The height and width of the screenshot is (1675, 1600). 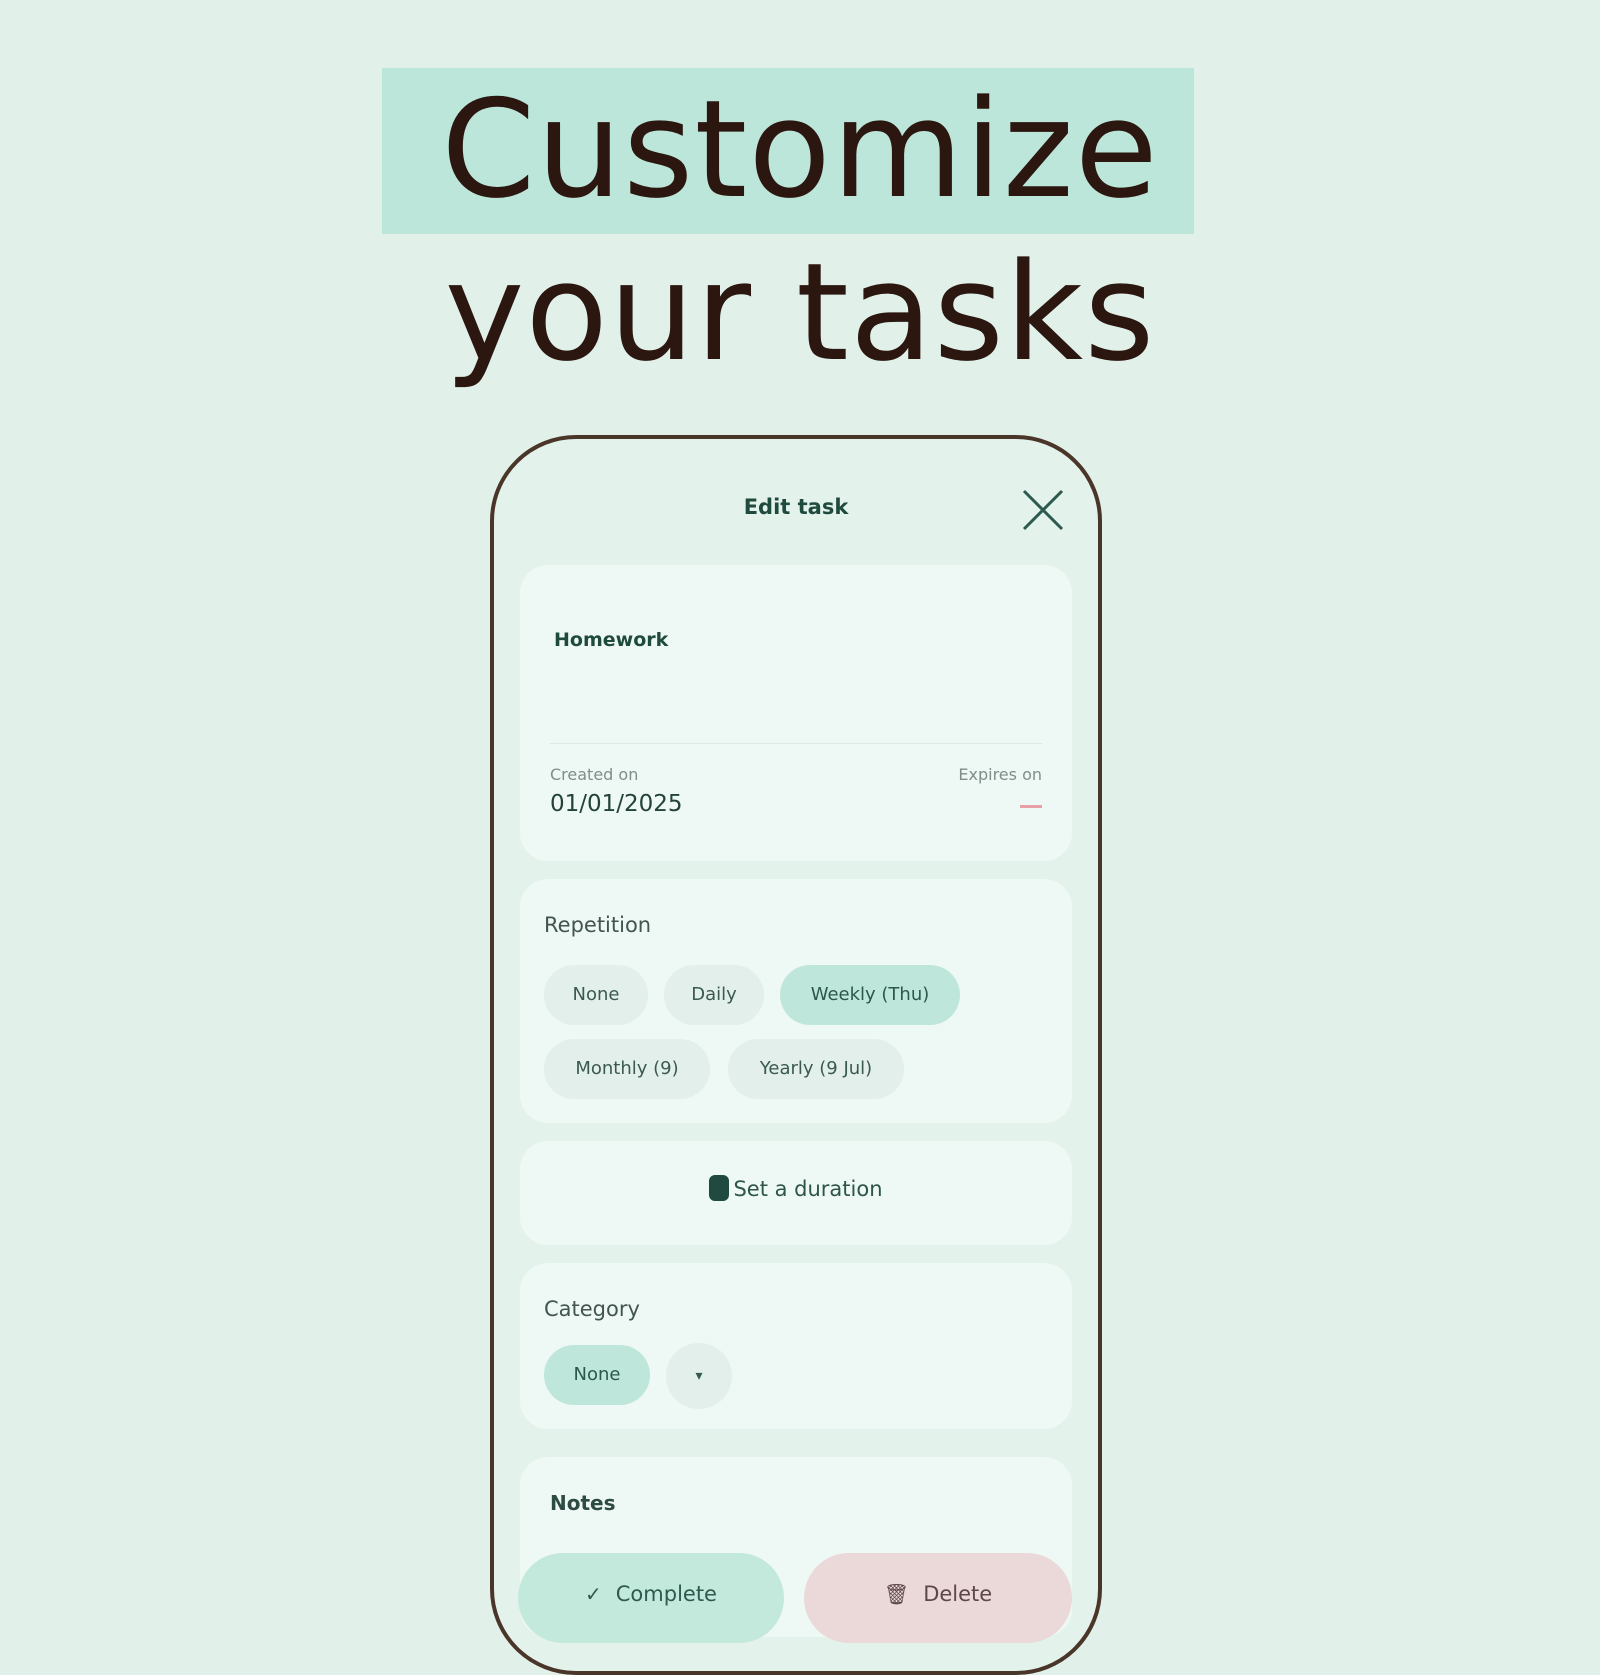 I want to click on set-duration-label: Set a duration, so click(x=808, y=1189).